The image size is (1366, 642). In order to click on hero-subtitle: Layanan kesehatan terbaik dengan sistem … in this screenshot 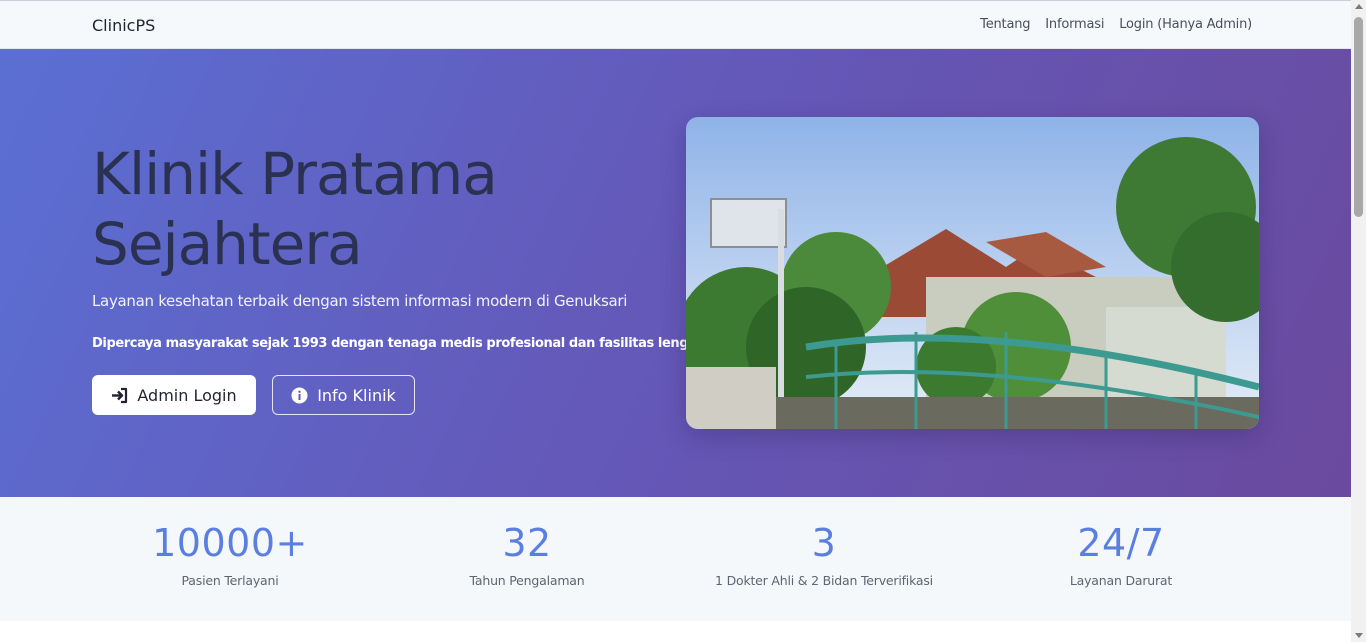, I will do `click(360, 301)`.